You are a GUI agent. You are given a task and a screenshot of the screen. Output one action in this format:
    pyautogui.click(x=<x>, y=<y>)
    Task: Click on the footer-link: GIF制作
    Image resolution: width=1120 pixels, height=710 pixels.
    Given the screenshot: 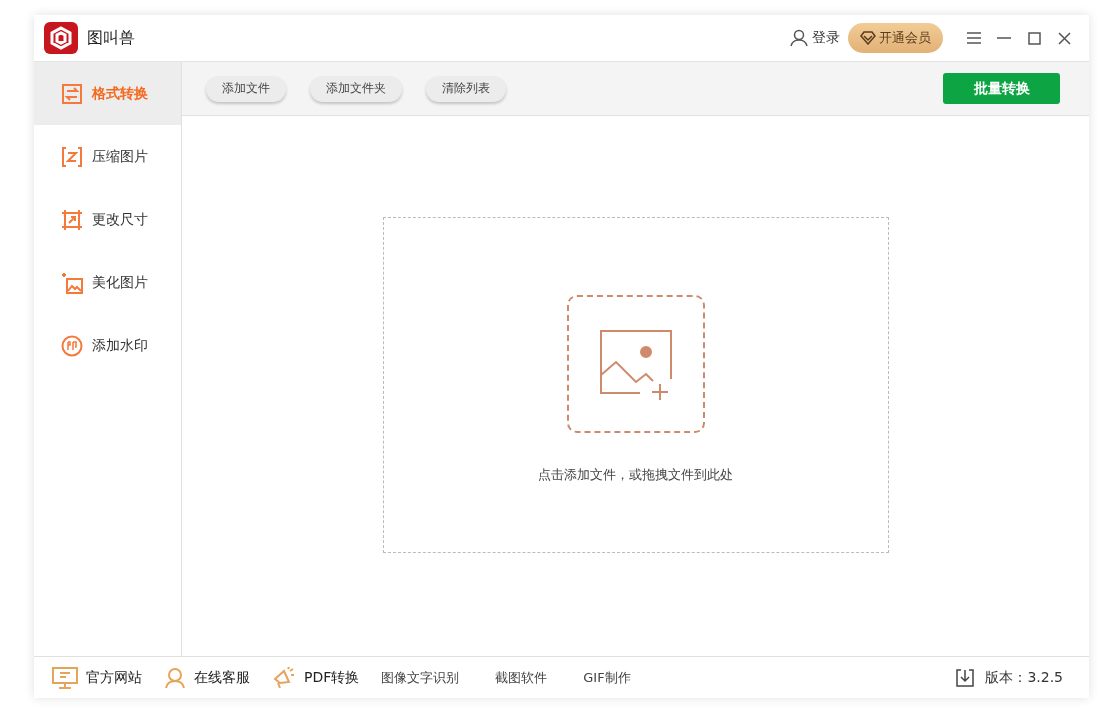 What is the action you would take?
    pyautogui.click(x=607, y=677)
    